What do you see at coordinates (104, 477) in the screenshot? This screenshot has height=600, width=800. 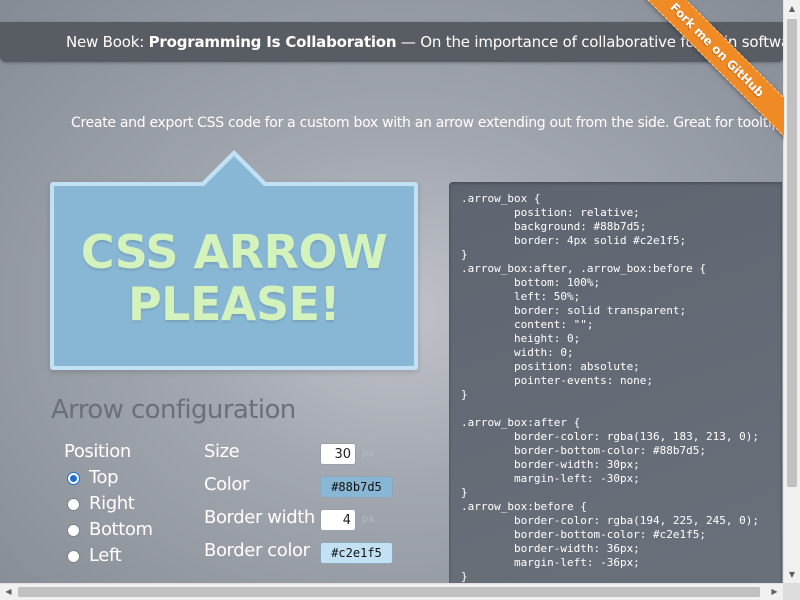 I see `position-option-label: Top` at bounding box center [104, 477].